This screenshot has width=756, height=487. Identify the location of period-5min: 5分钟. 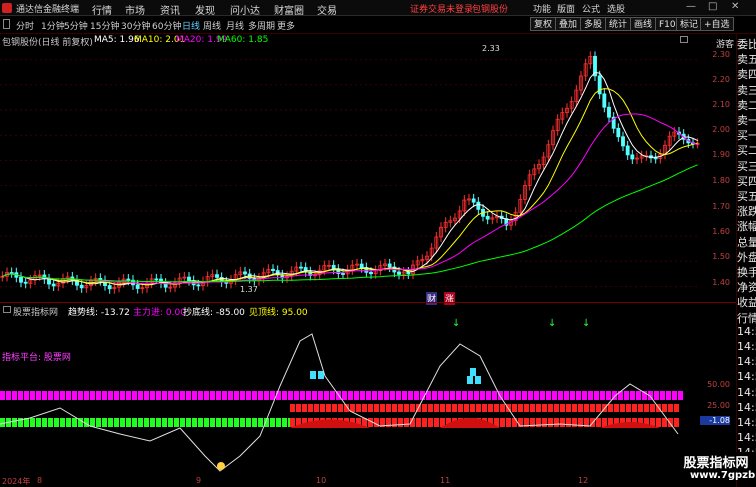
(76, 25).